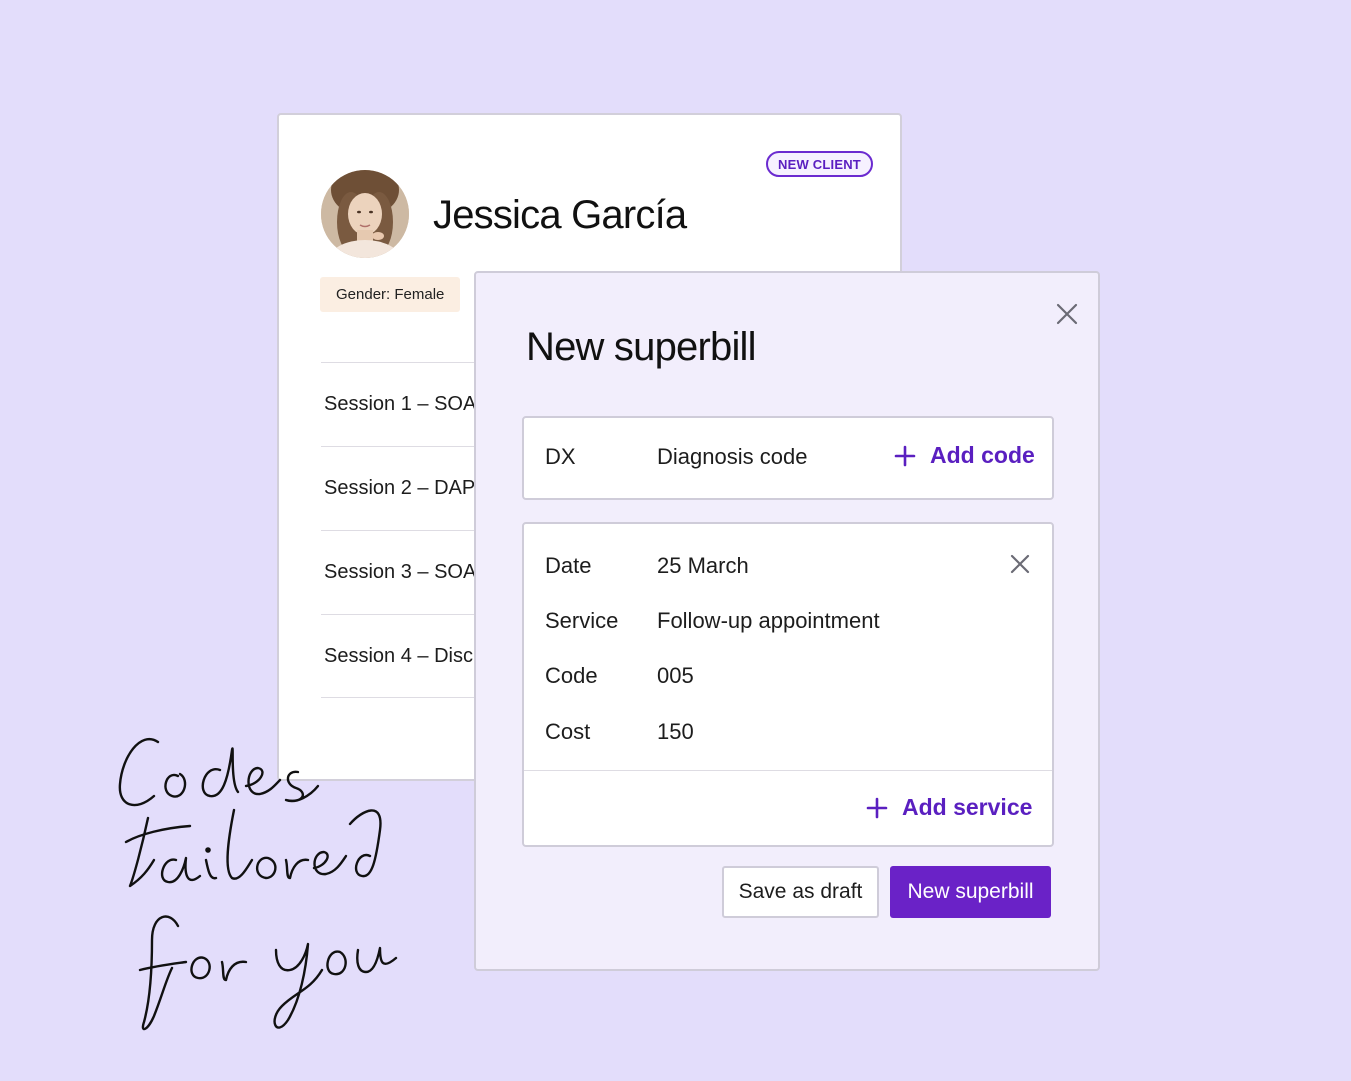 The image size is (1351, 1081). I want to click on service-row: Service Follow-up appointment, so click(712, 621).